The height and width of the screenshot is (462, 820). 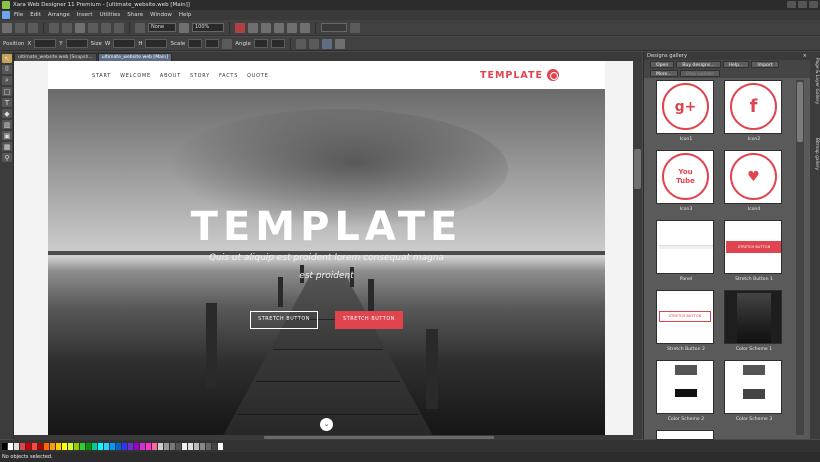 What do you see at coordinates (7, 58) in the screenshot?
I see `selector-tool-icon: ↖` at bounding box center [7, 58].